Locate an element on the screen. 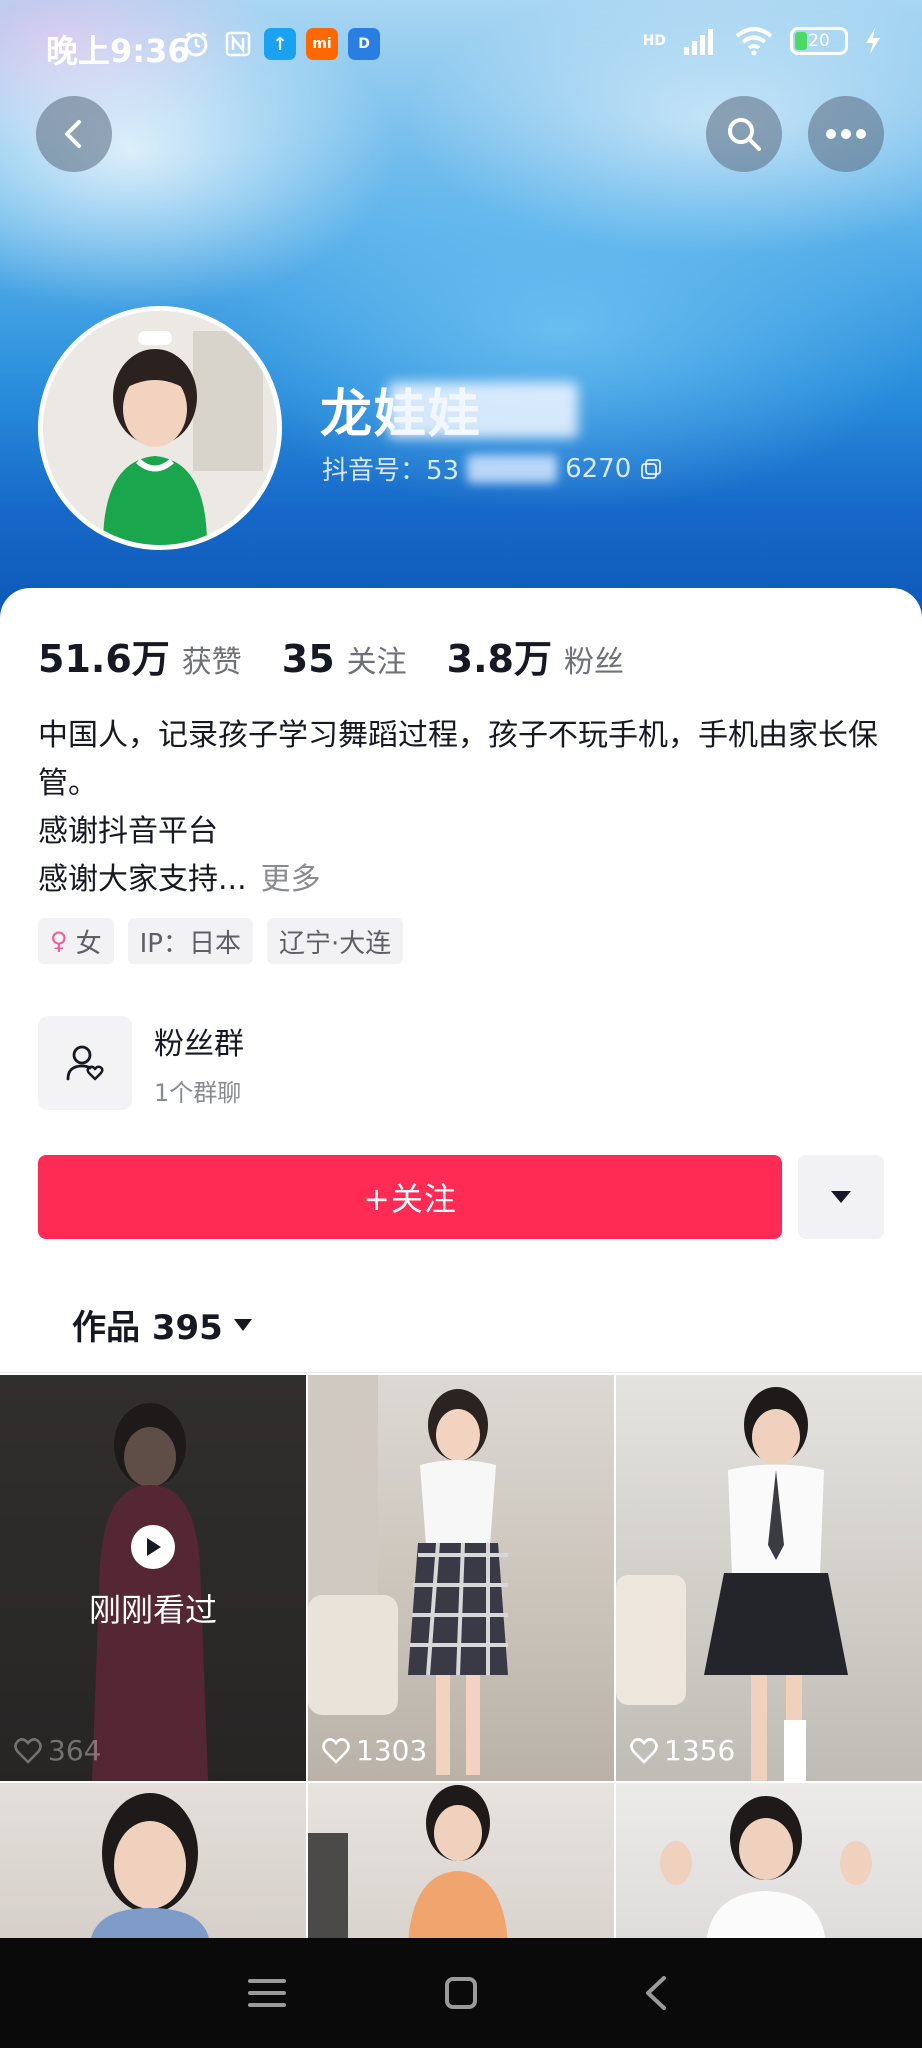  back-button is located at coordinates (74, 134).